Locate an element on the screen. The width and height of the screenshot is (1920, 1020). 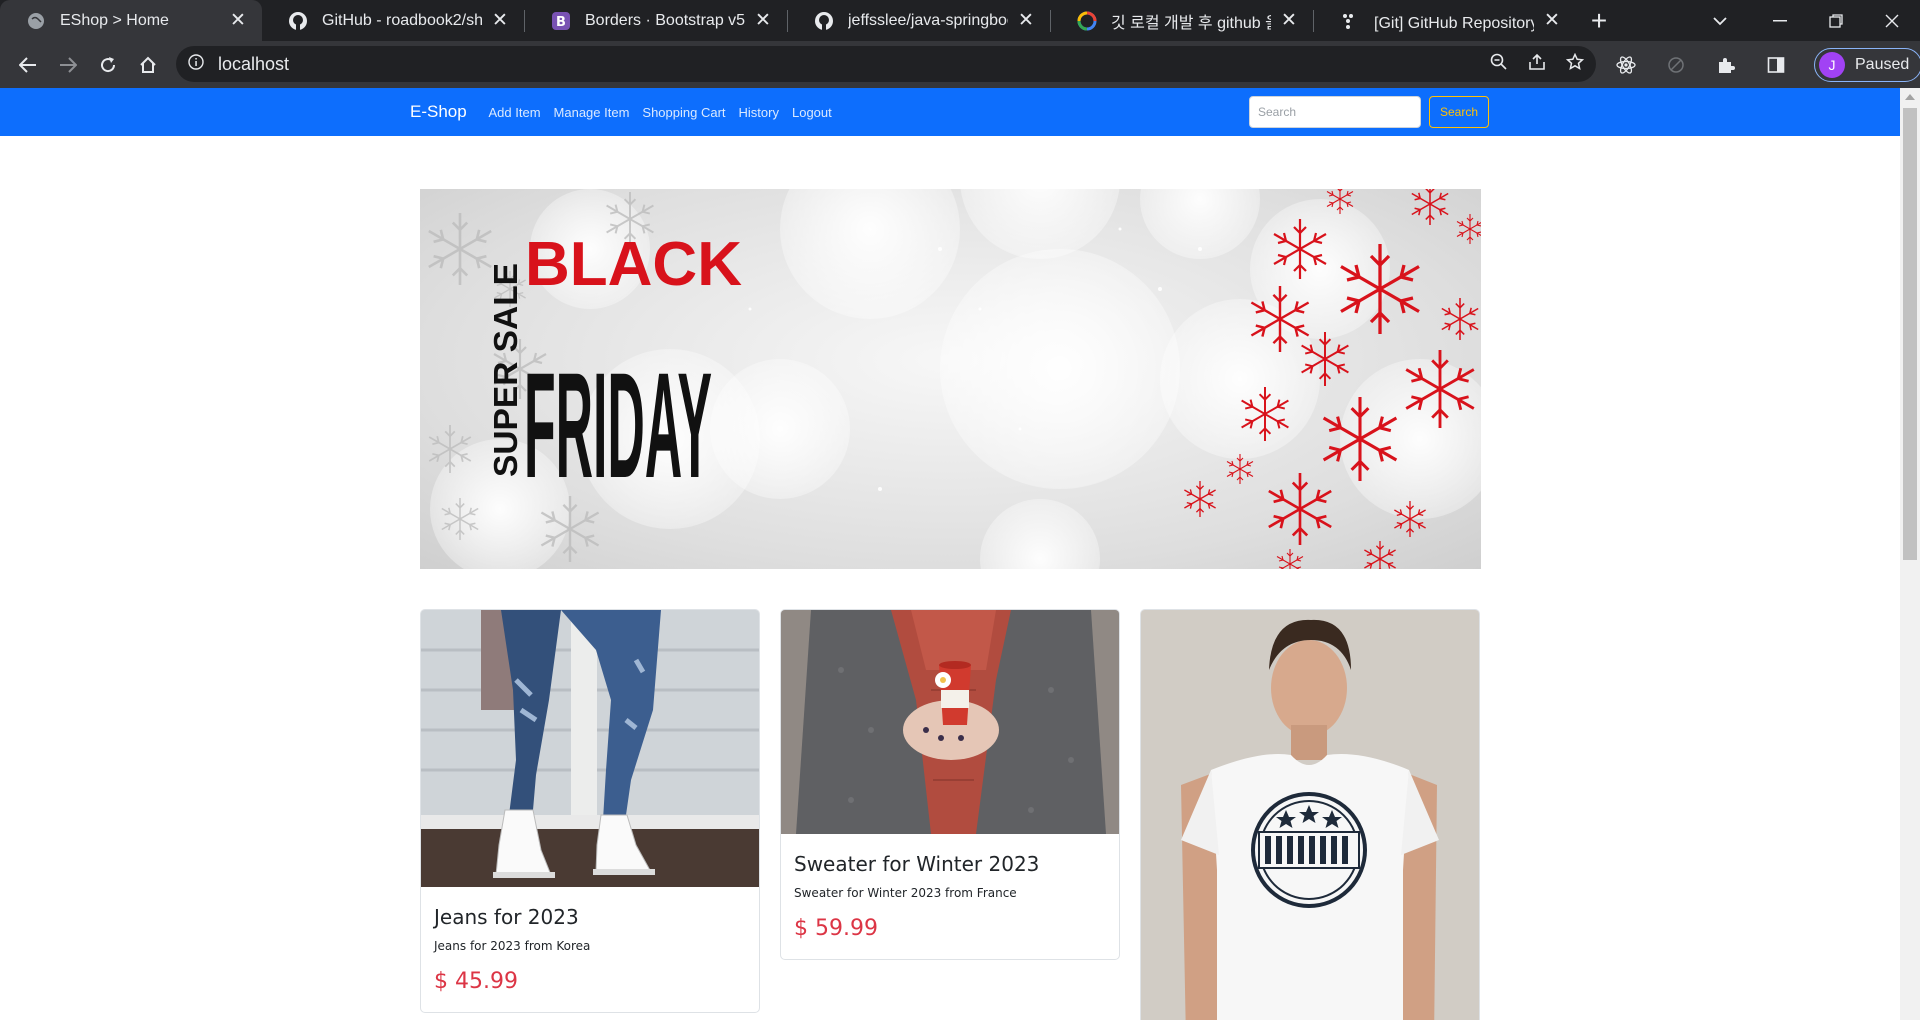
window-close-icon is located at coordinates (1892, 20).